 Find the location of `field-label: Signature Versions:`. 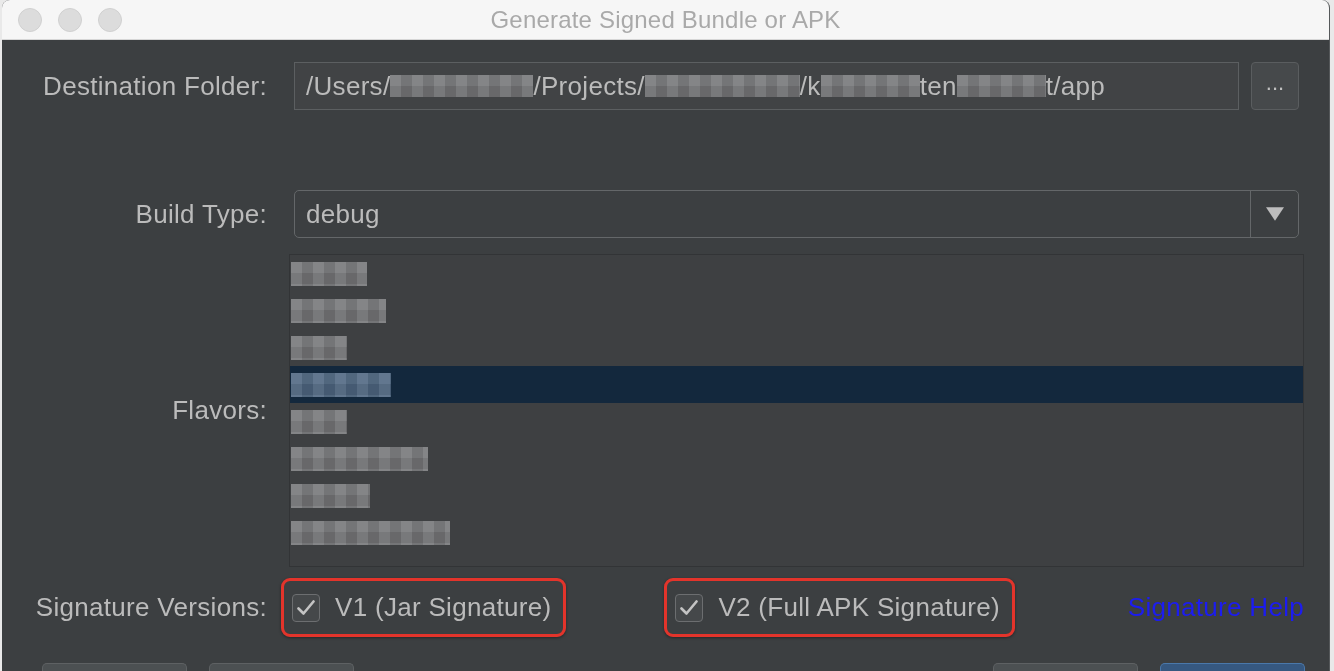

field-label: Signature Versions: is located at coordinates (150, 607).